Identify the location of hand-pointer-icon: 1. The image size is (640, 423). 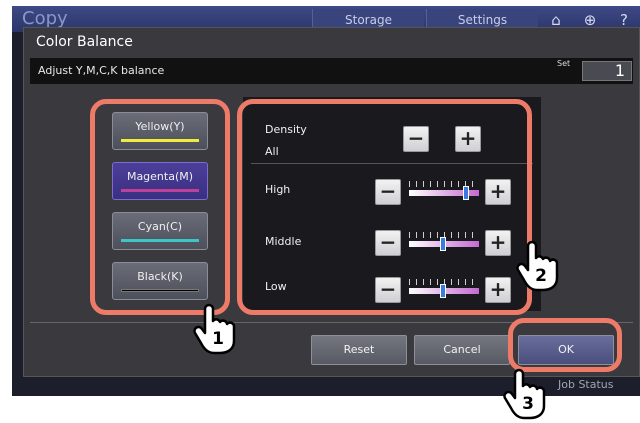
(213, 329).